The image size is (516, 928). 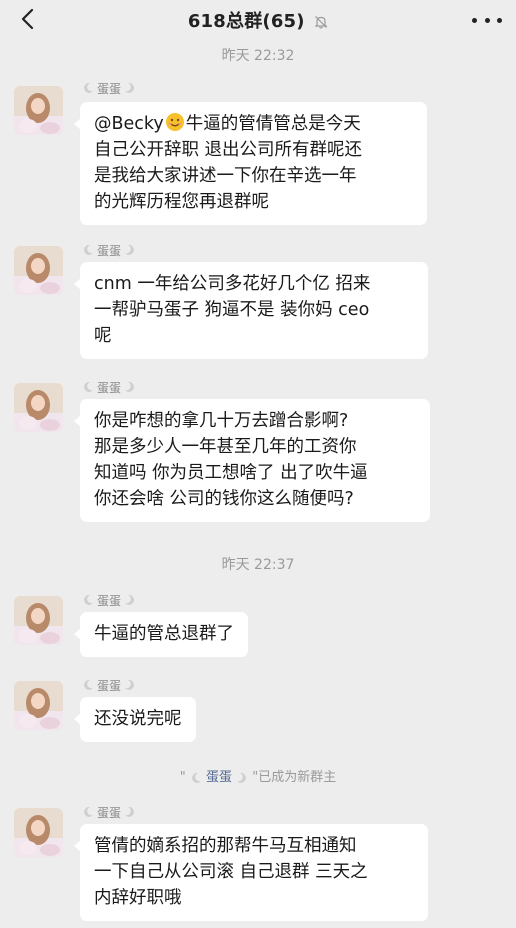 What do you see at coordinates (227, 123) in the screenshot?
I see `message-line: @Becky 牛逼的管倩管总是今天` at bounding box center [227, 123].